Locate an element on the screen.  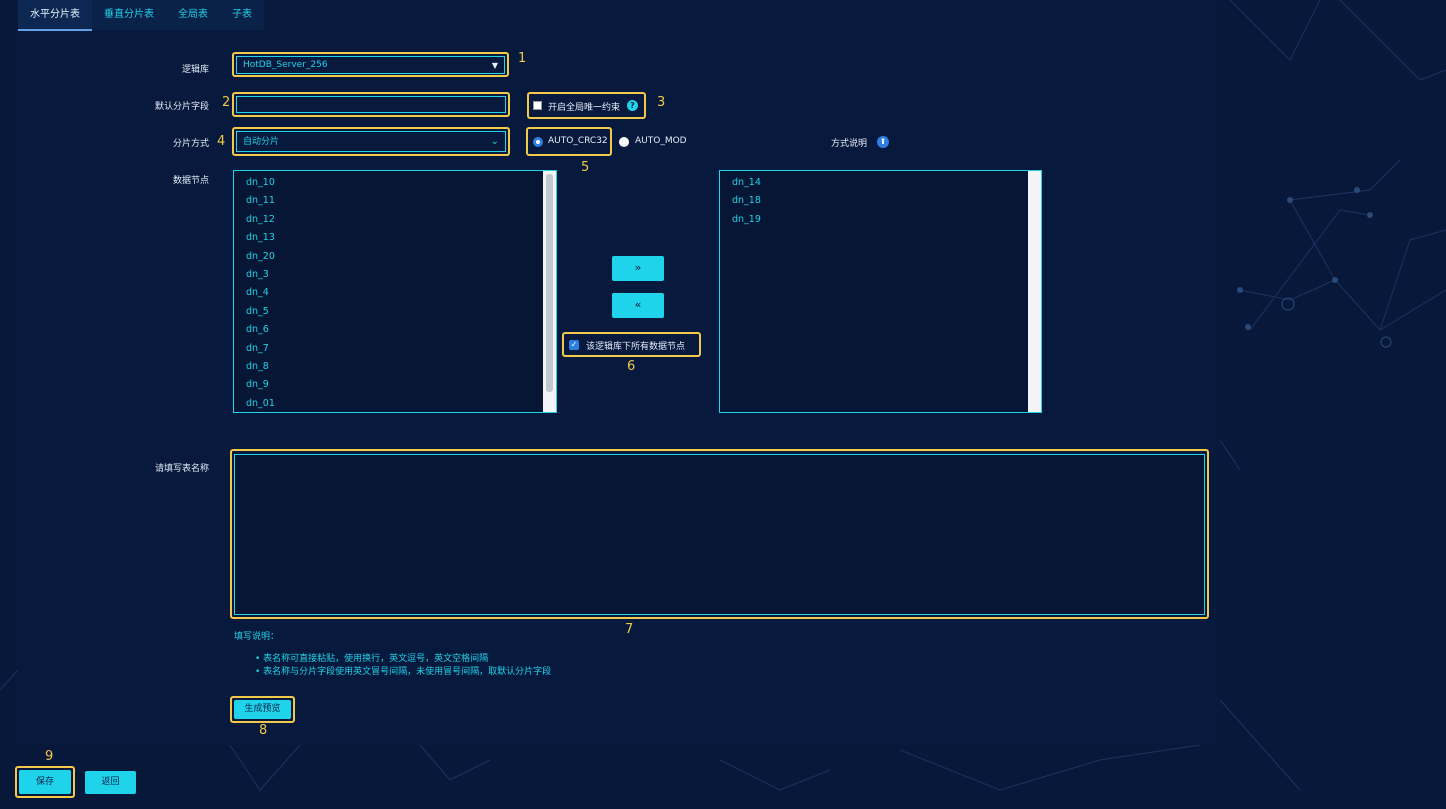
available-node-item: dn_20 is located at coordinates (395, 257).